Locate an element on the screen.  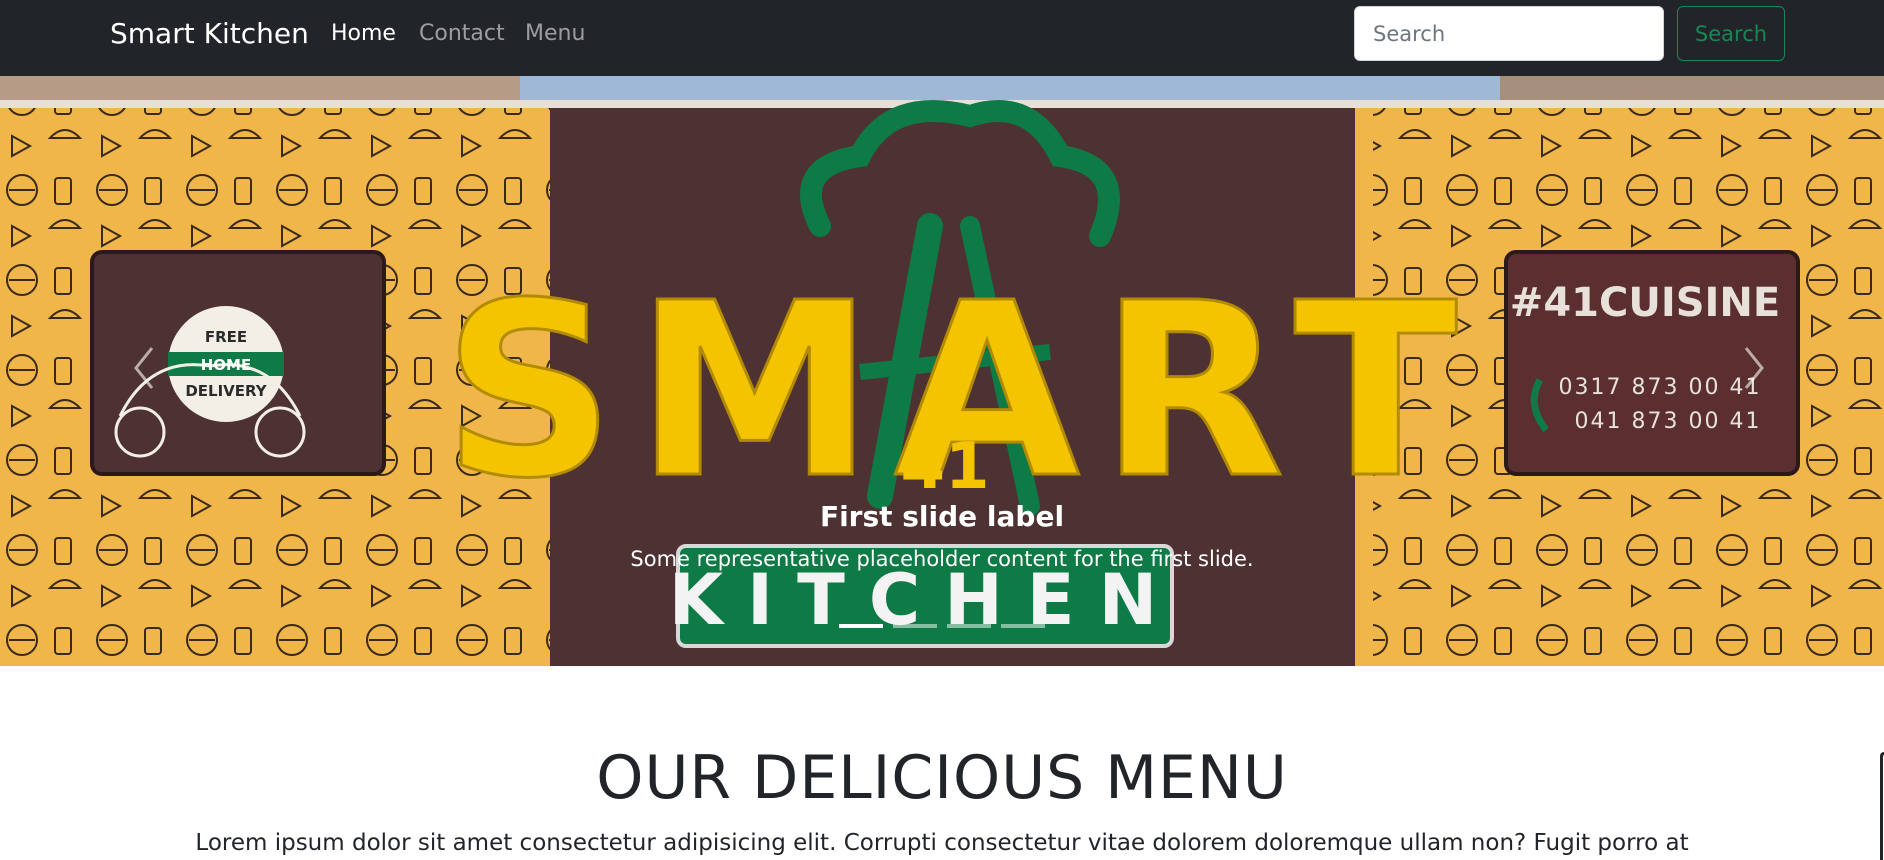
sign-delivery-text: DELIVERY is located at coordinates (226, 391).